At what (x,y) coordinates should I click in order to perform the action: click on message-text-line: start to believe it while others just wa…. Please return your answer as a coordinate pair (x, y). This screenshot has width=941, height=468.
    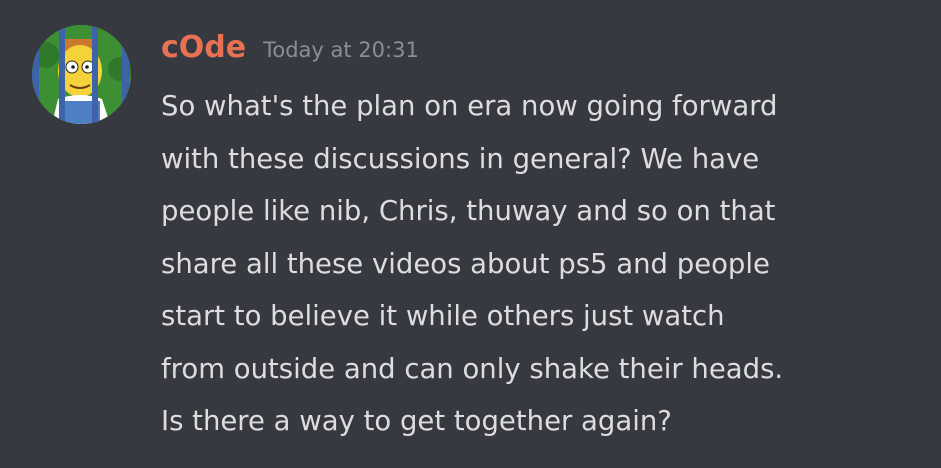
    Looking at the image, I should click on (443, 316).